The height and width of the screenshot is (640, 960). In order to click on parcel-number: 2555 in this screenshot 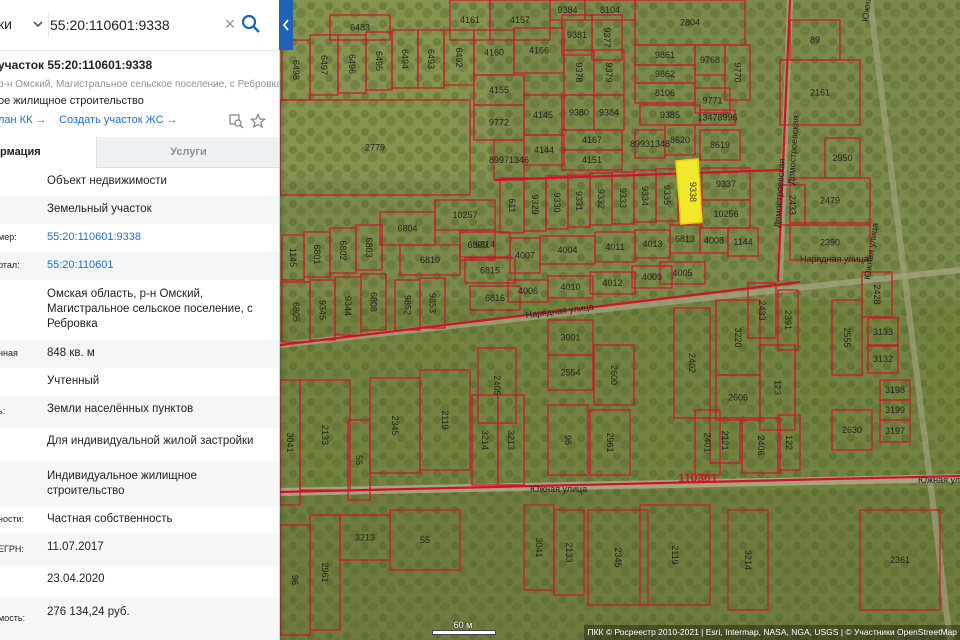, I will do `click(847, 337)`.